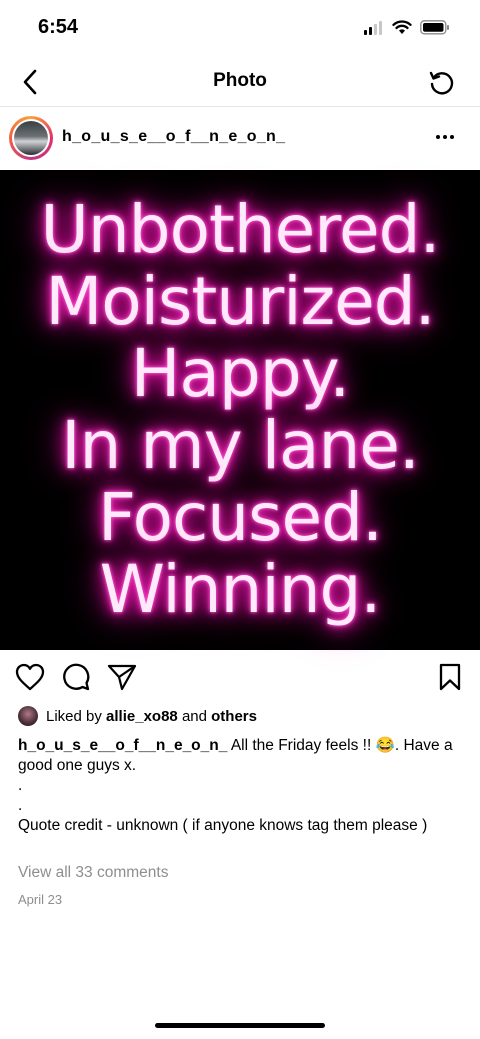 The image size is (480, 1039). What do you see at coordinates (402, 27) in the screenshot?
I see `wifi-icon` at bounding box center [402, 27].